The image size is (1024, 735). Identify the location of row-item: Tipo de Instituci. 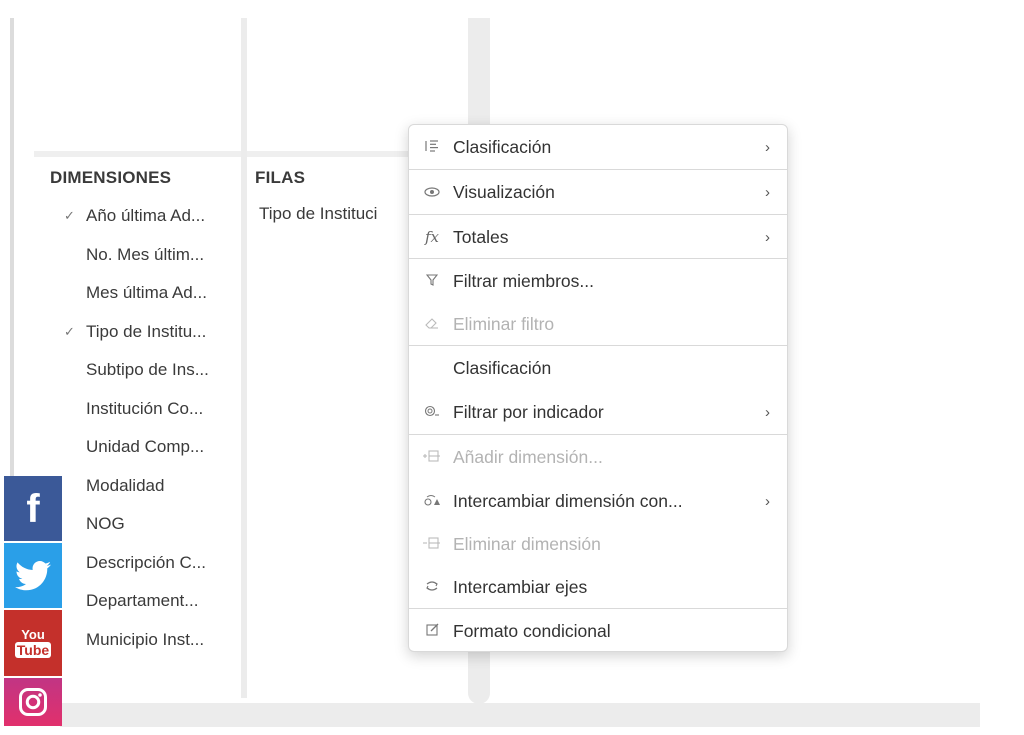
(333, 214).